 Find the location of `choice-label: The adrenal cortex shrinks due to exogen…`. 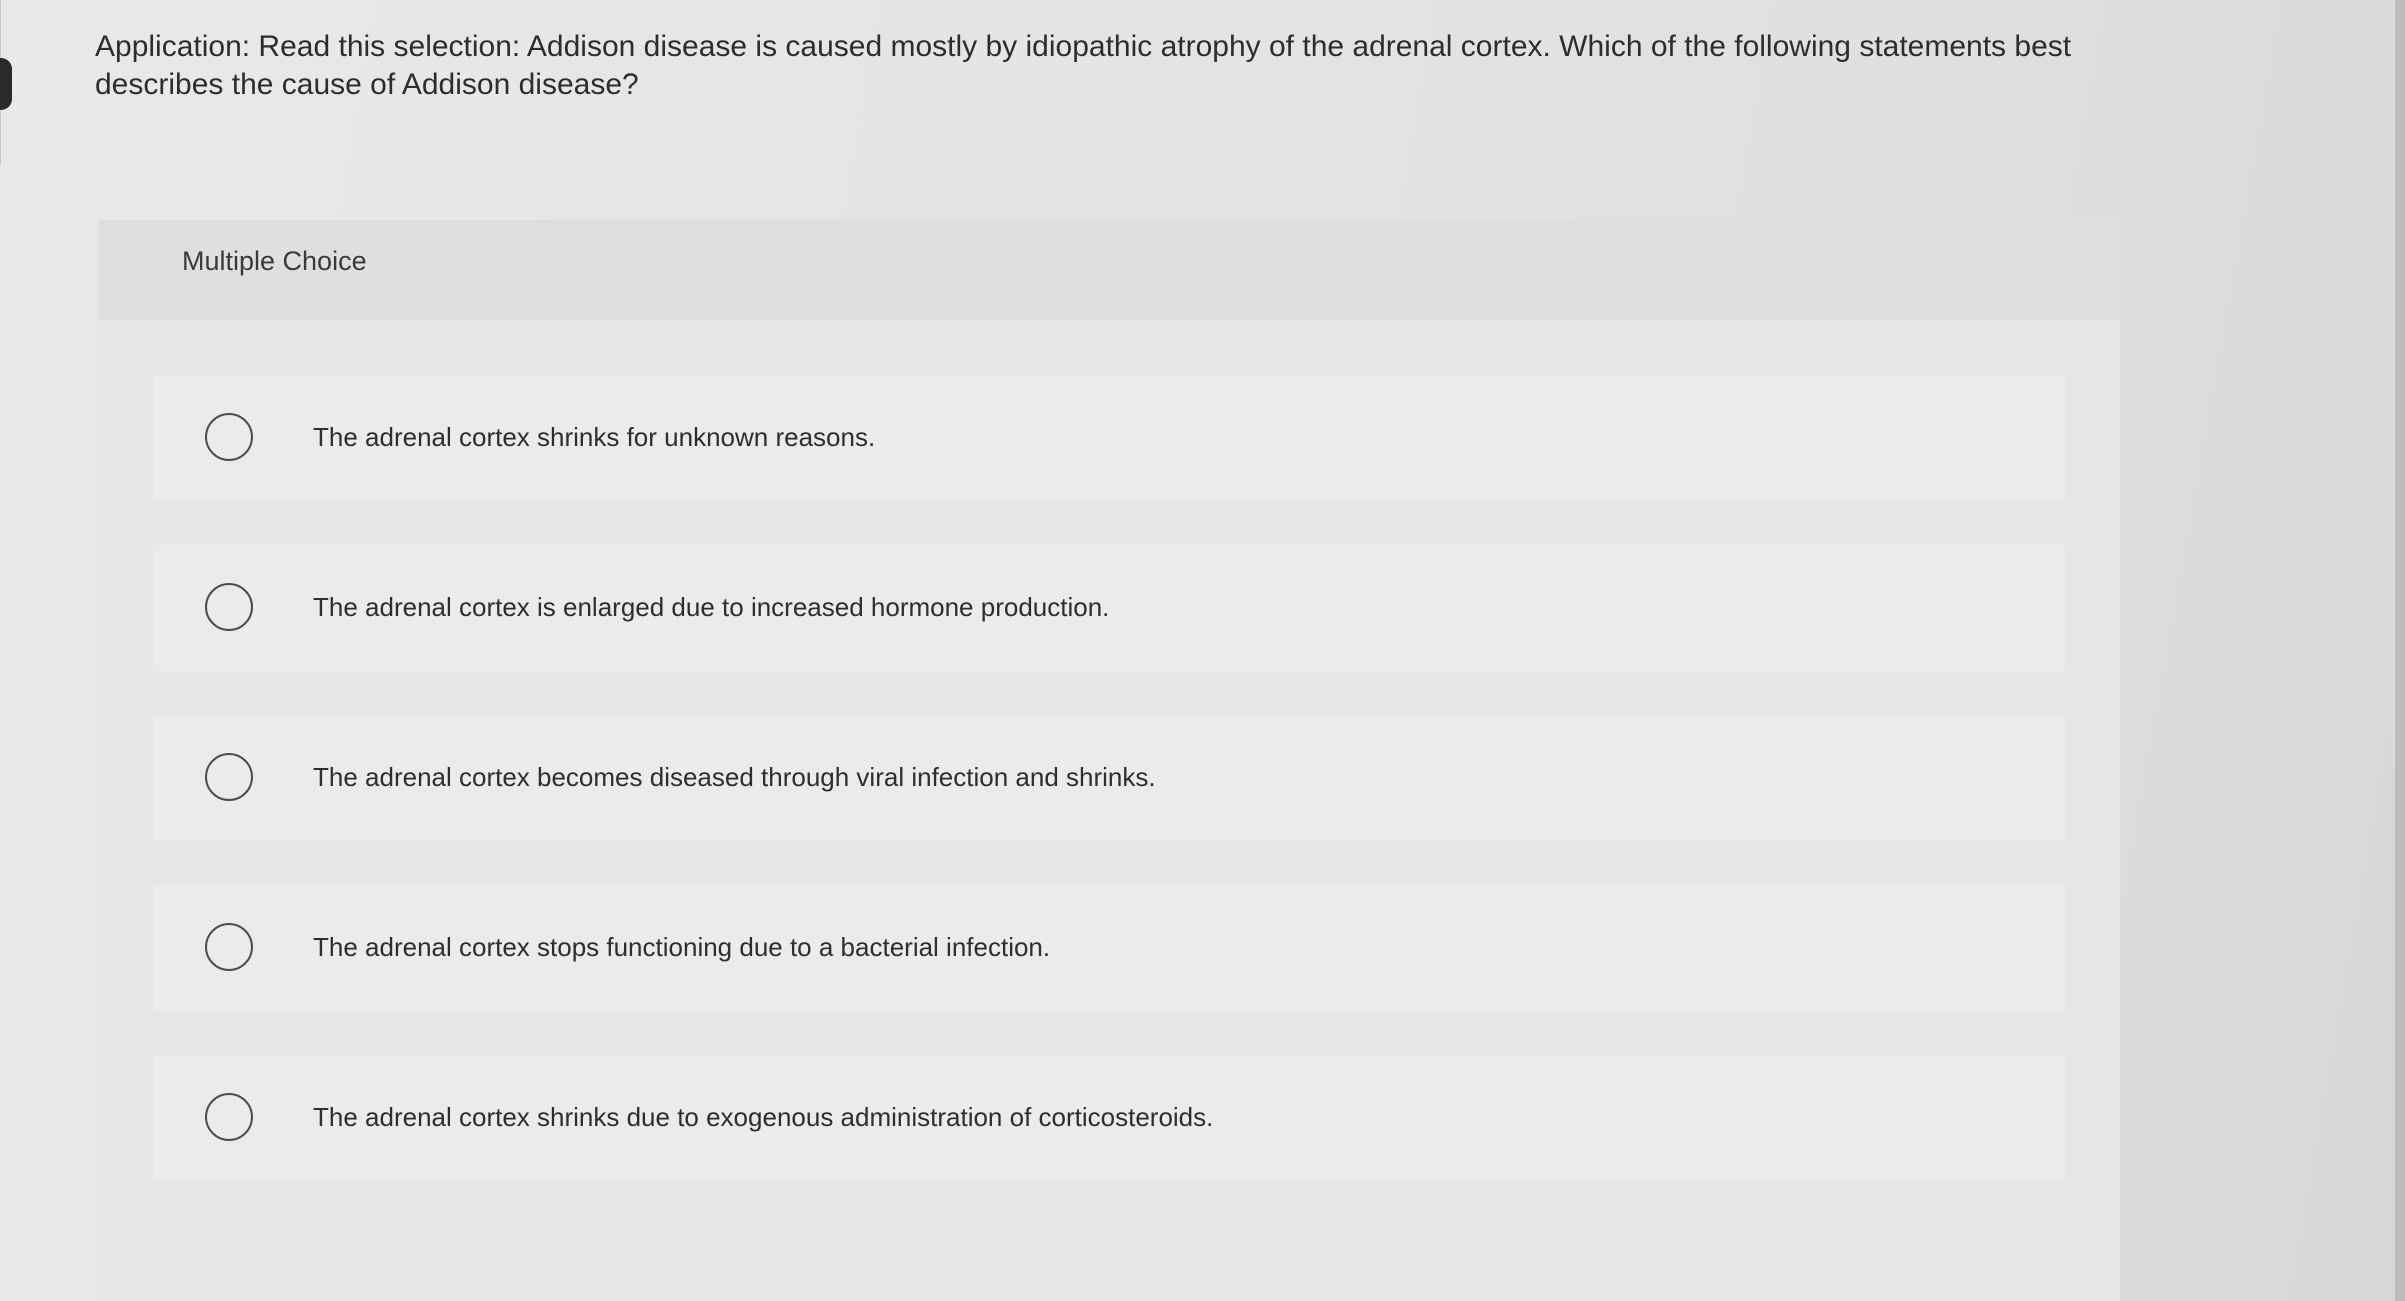

choice-label: The adrenal cortex shrinks due to exogen… is located at coordinates (763, 1117).